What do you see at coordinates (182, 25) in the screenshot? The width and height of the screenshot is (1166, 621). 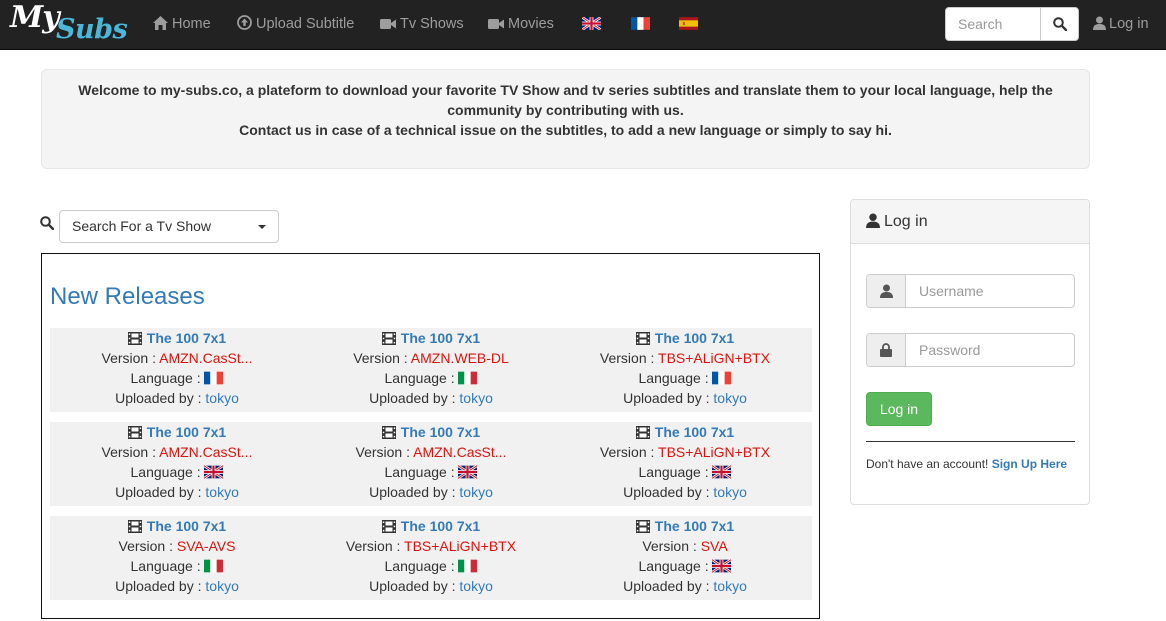 I see `nav-home: Home` at bounding box center [182, 25].